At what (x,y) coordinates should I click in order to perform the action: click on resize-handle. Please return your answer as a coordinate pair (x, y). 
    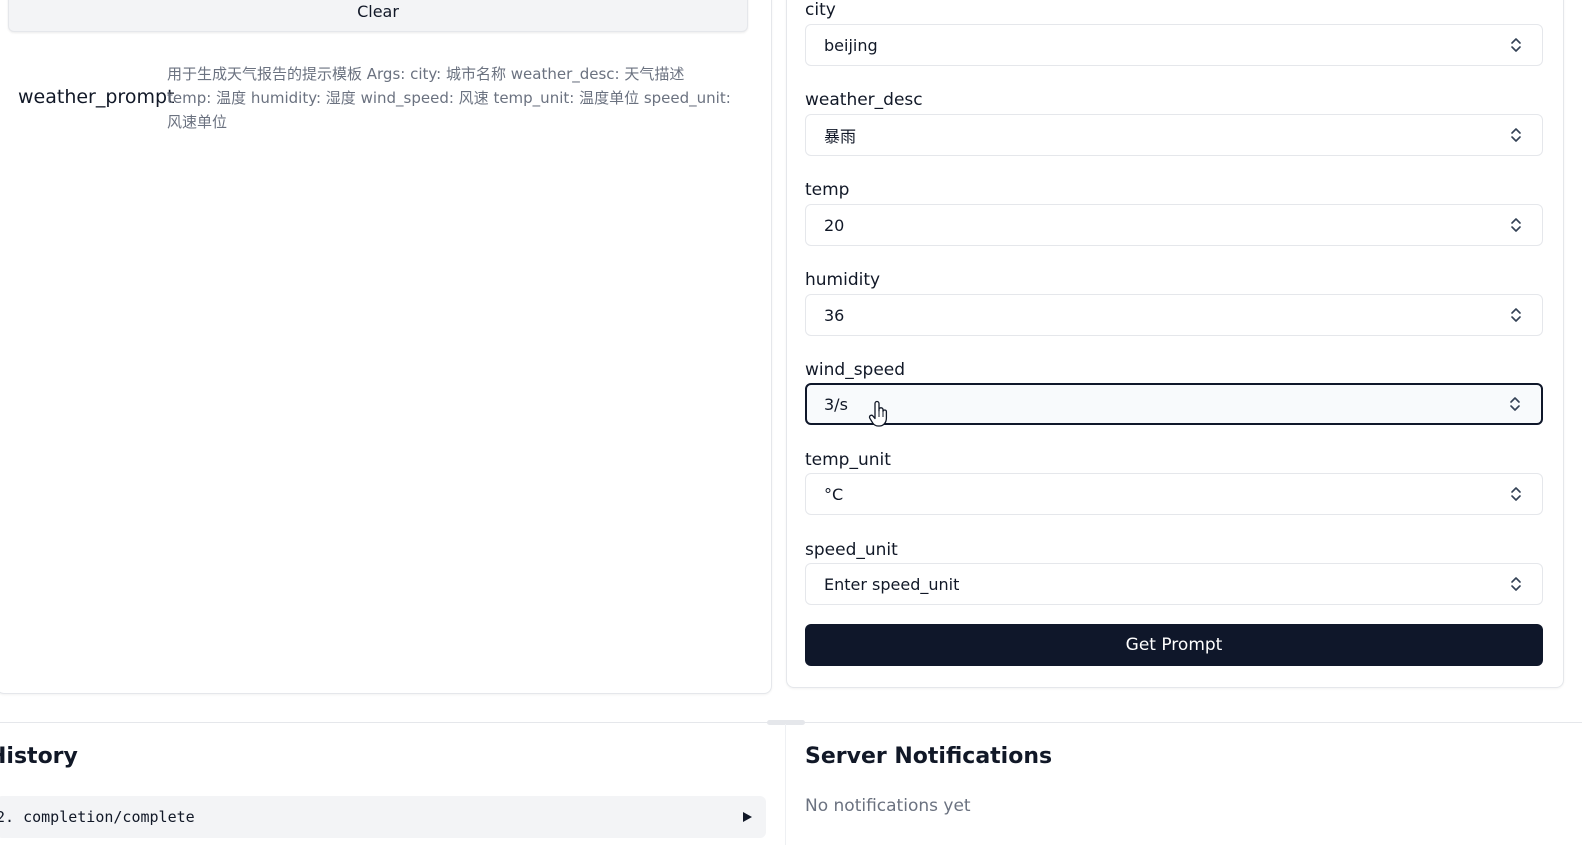
    Looking at the image, I should click on (786, 722).